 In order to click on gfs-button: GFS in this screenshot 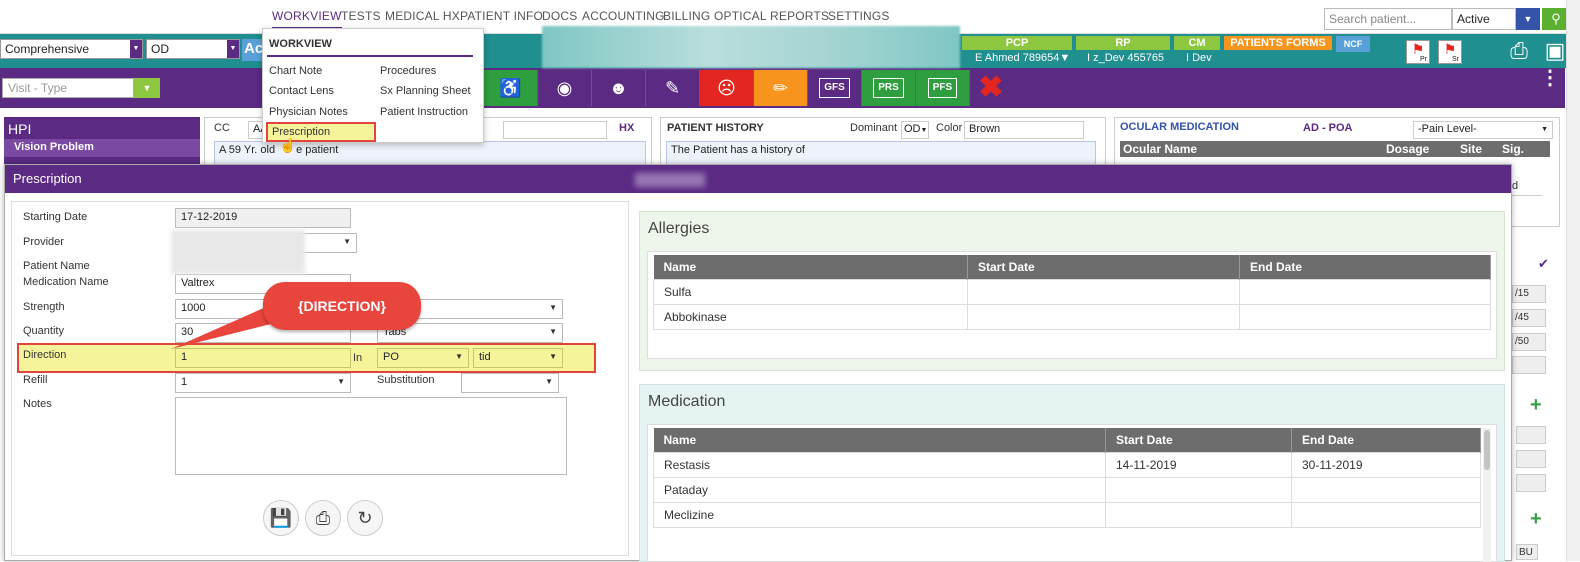, I will do `click(835, 88)`.